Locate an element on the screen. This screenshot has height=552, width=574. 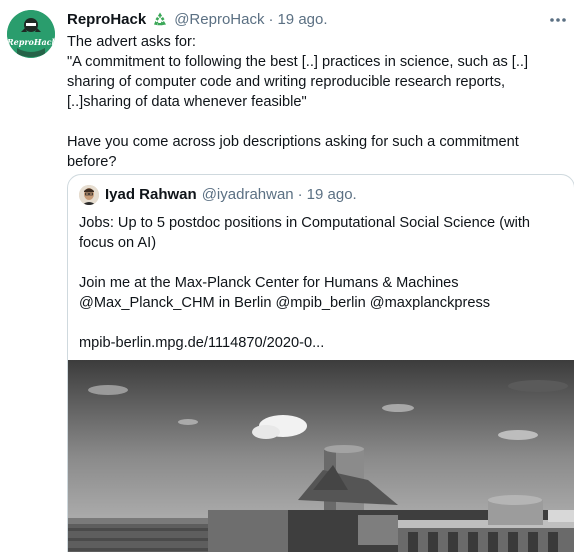
avatar-label: ReproHack is located at coordinates (31, 42).